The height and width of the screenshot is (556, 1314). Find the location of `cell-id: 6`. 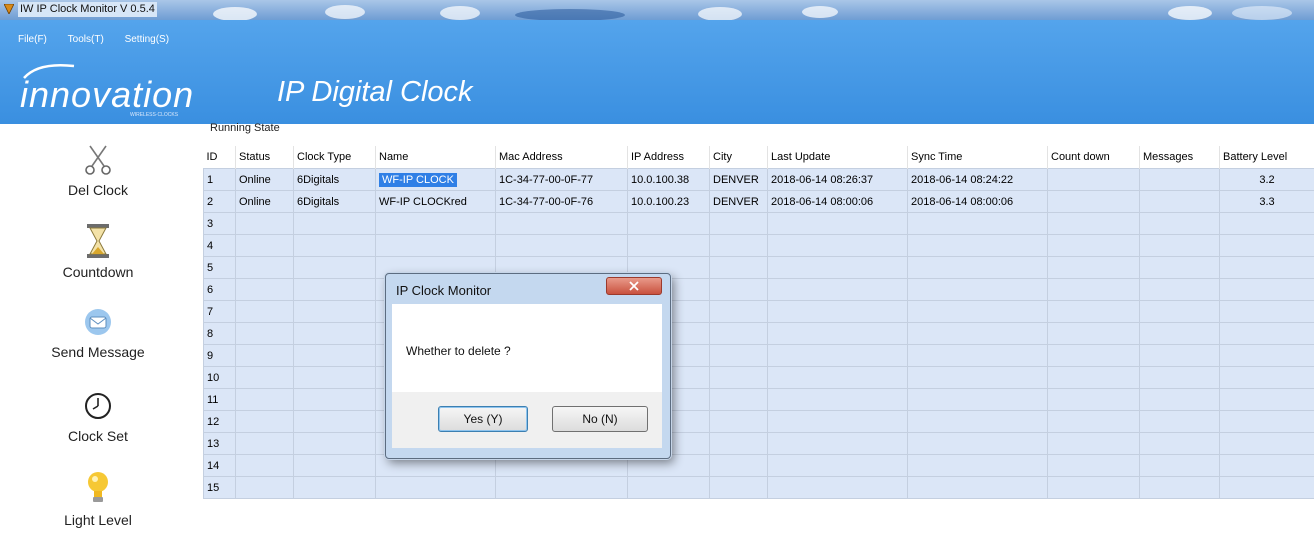

cell-id: 6 is located at coordinates (219, 289).